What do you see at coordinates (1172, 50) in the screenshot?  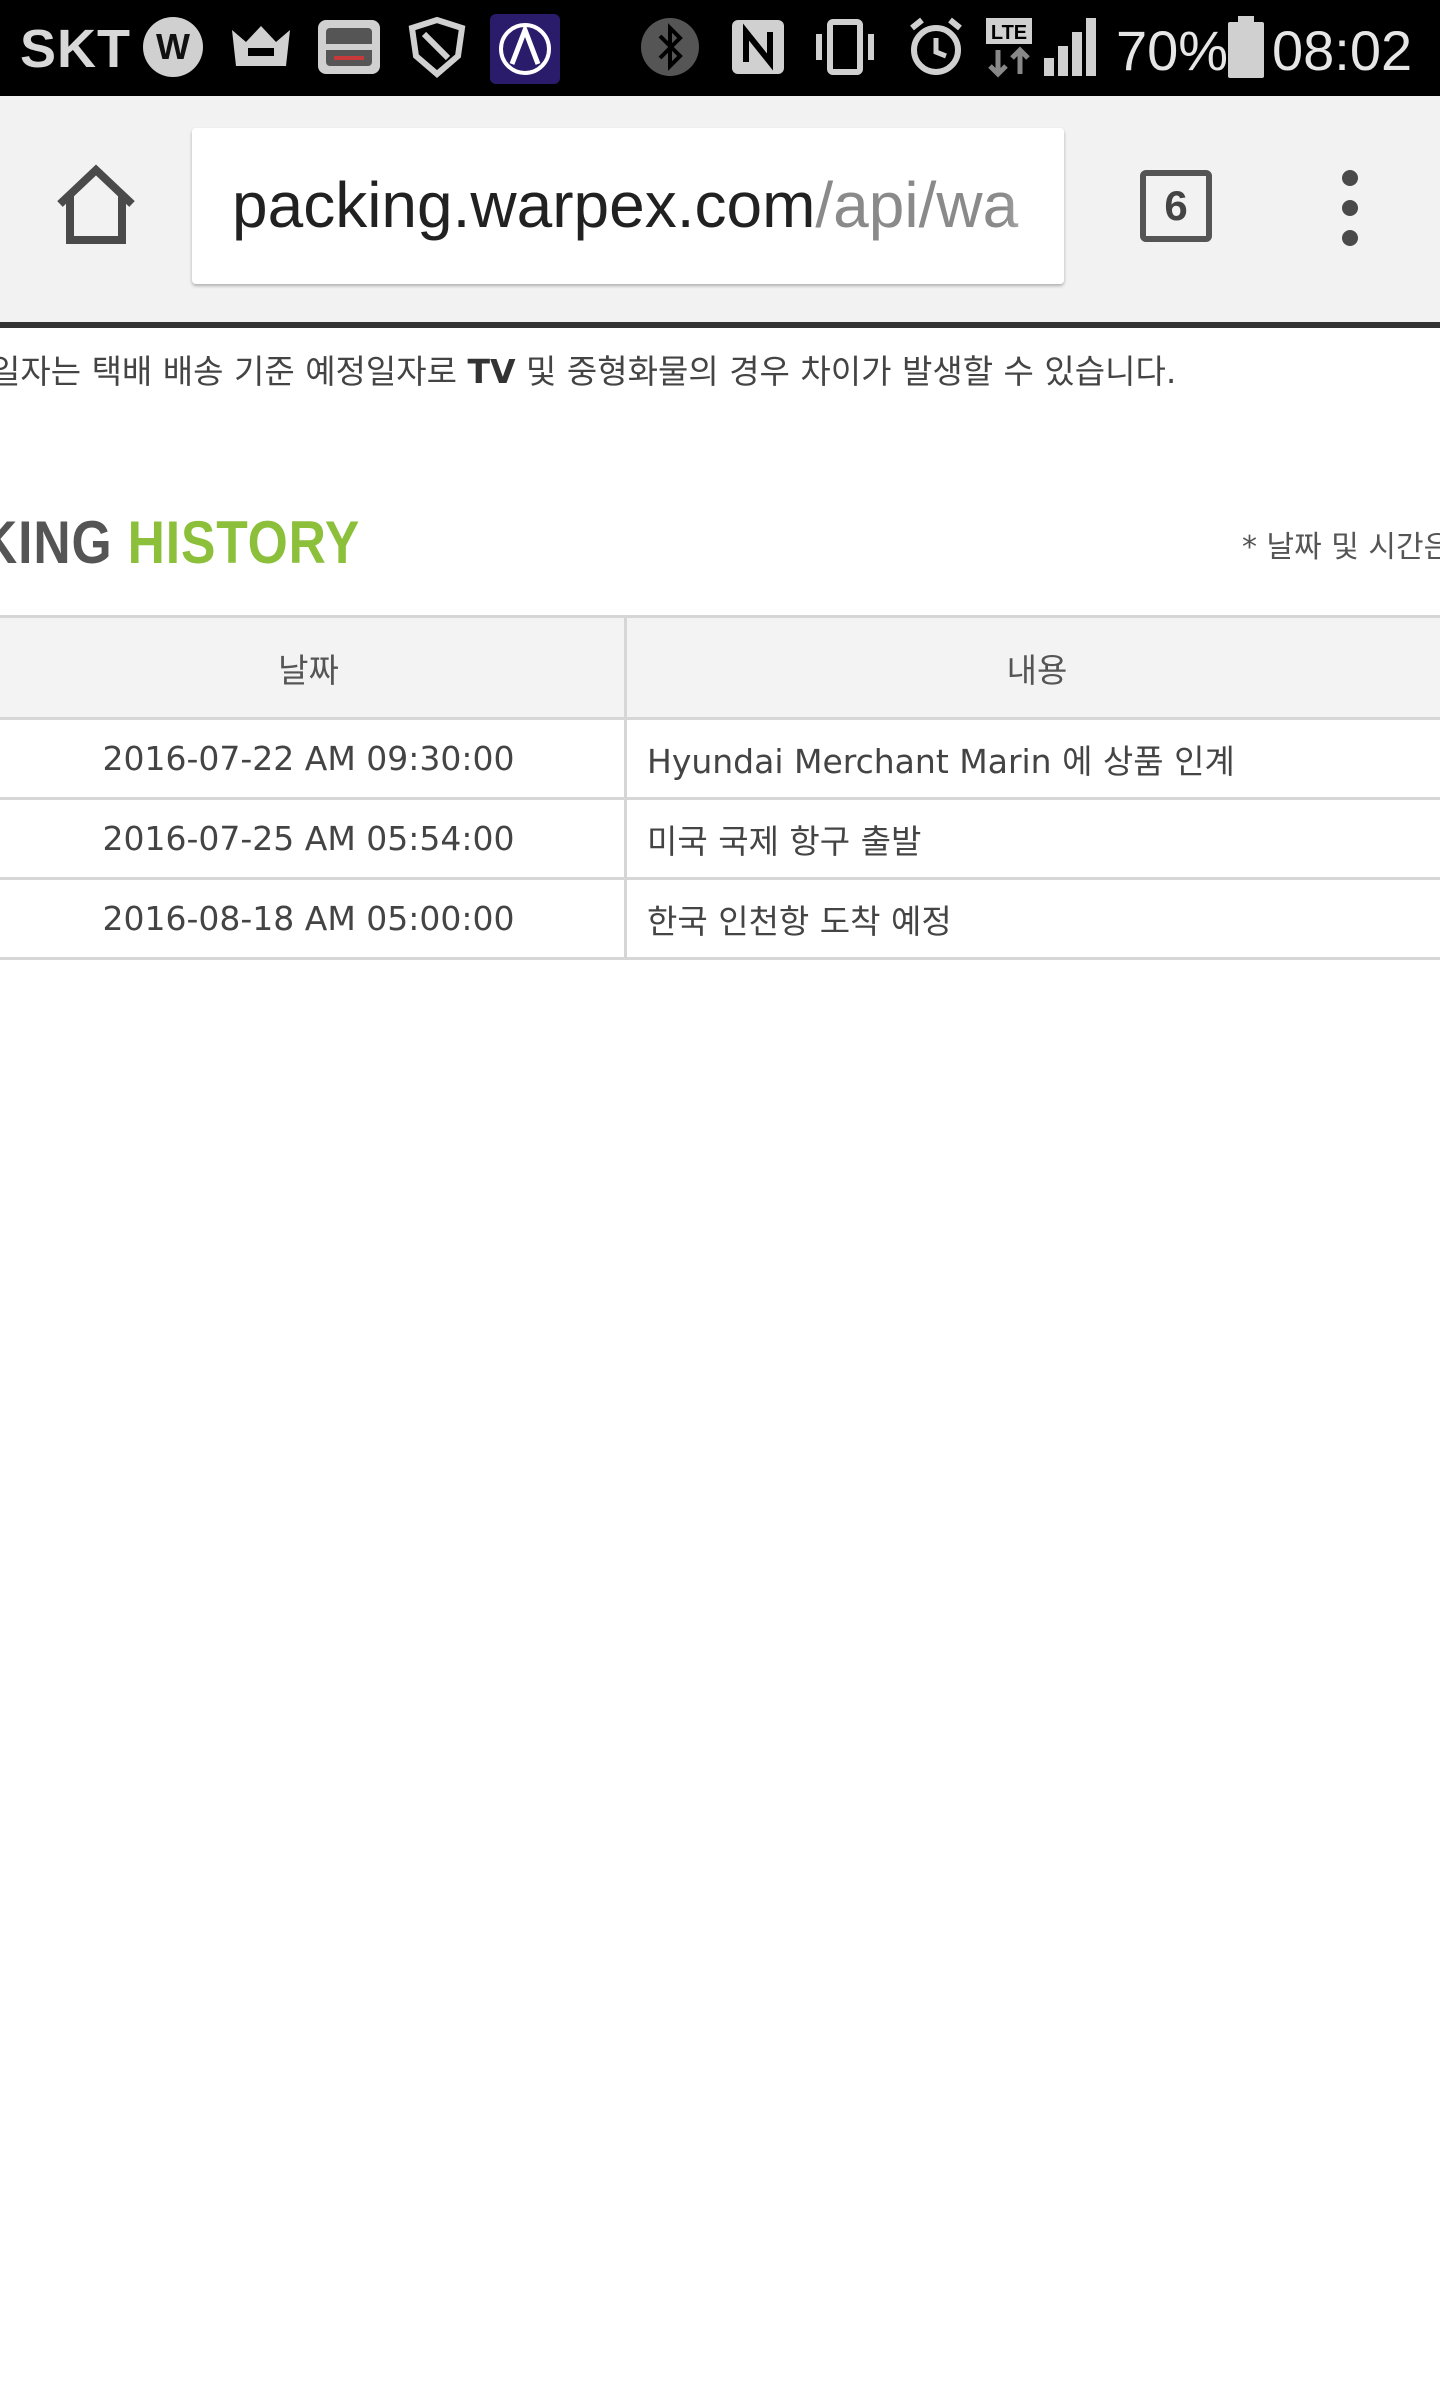 I see `battery-percent: 70%` at bounding box center [1172, 50].